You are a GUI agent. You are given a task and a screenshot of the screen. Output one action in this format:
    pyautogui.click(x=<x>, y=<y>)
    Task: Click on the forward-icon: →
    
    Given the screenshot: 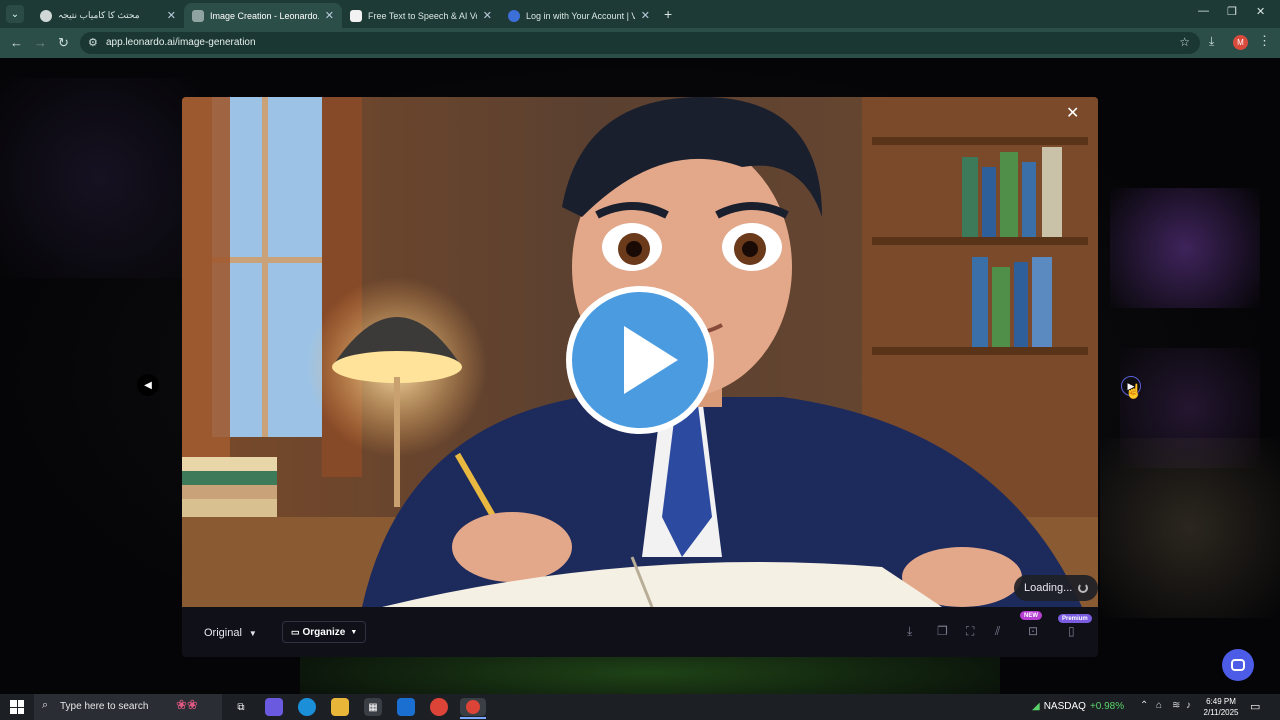 What is the action you would take?
    pyautogui.click(x=40, y=42)
    